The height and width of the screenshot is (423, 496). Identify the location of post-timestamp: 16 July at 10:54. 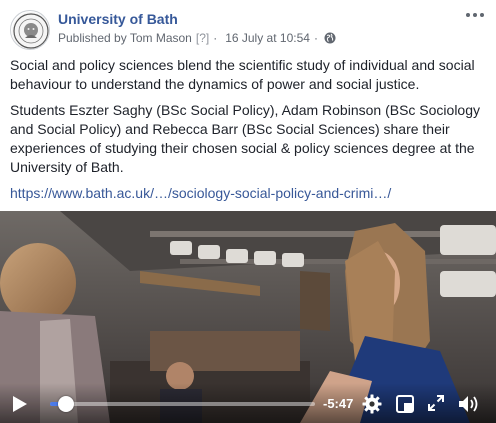
(267, 38).